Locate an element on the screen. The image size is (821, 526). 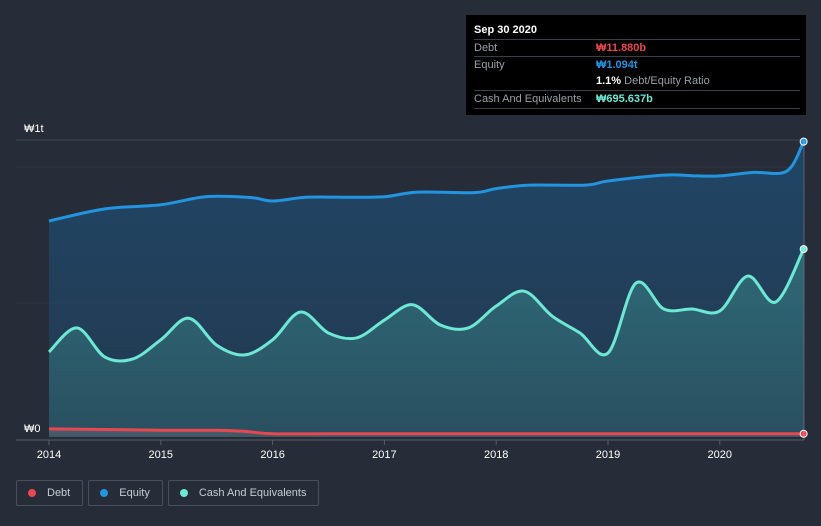
tooltip-ratio-label: Debt/Equity Ratio is located at coordinates (667, 81).